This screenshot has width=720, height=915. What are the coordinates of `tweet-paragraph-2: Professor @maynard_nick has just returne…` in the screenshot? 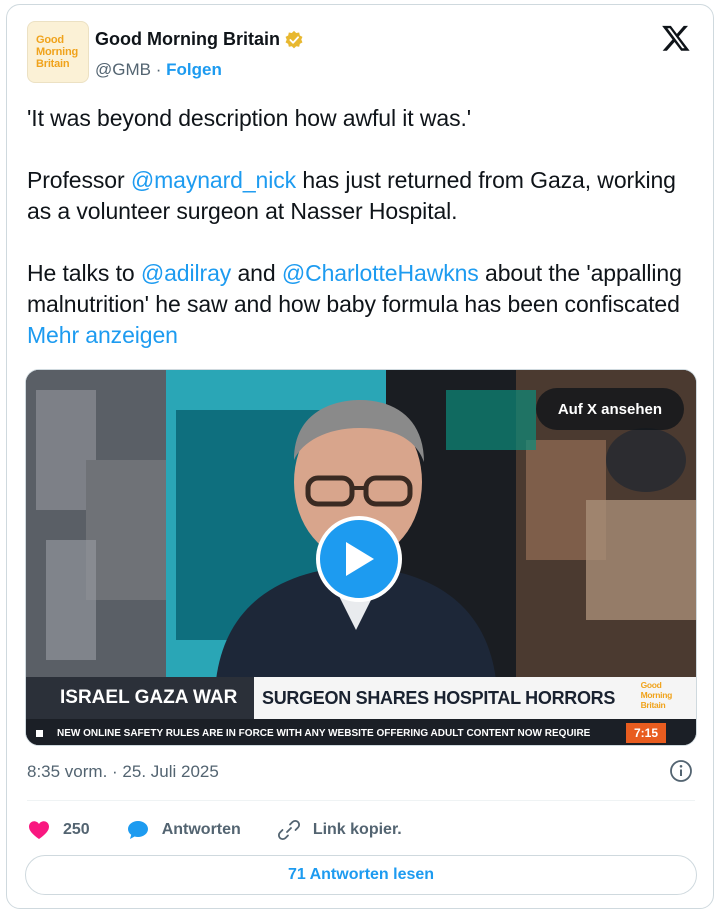 It's located at (362, 196).